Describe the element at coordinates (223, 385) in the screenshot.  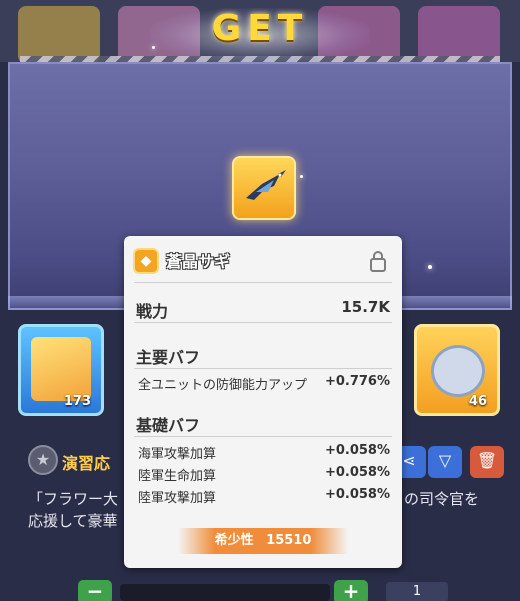
I see `main-buff-label: 全ユニットの防御能力アップ` at that location.